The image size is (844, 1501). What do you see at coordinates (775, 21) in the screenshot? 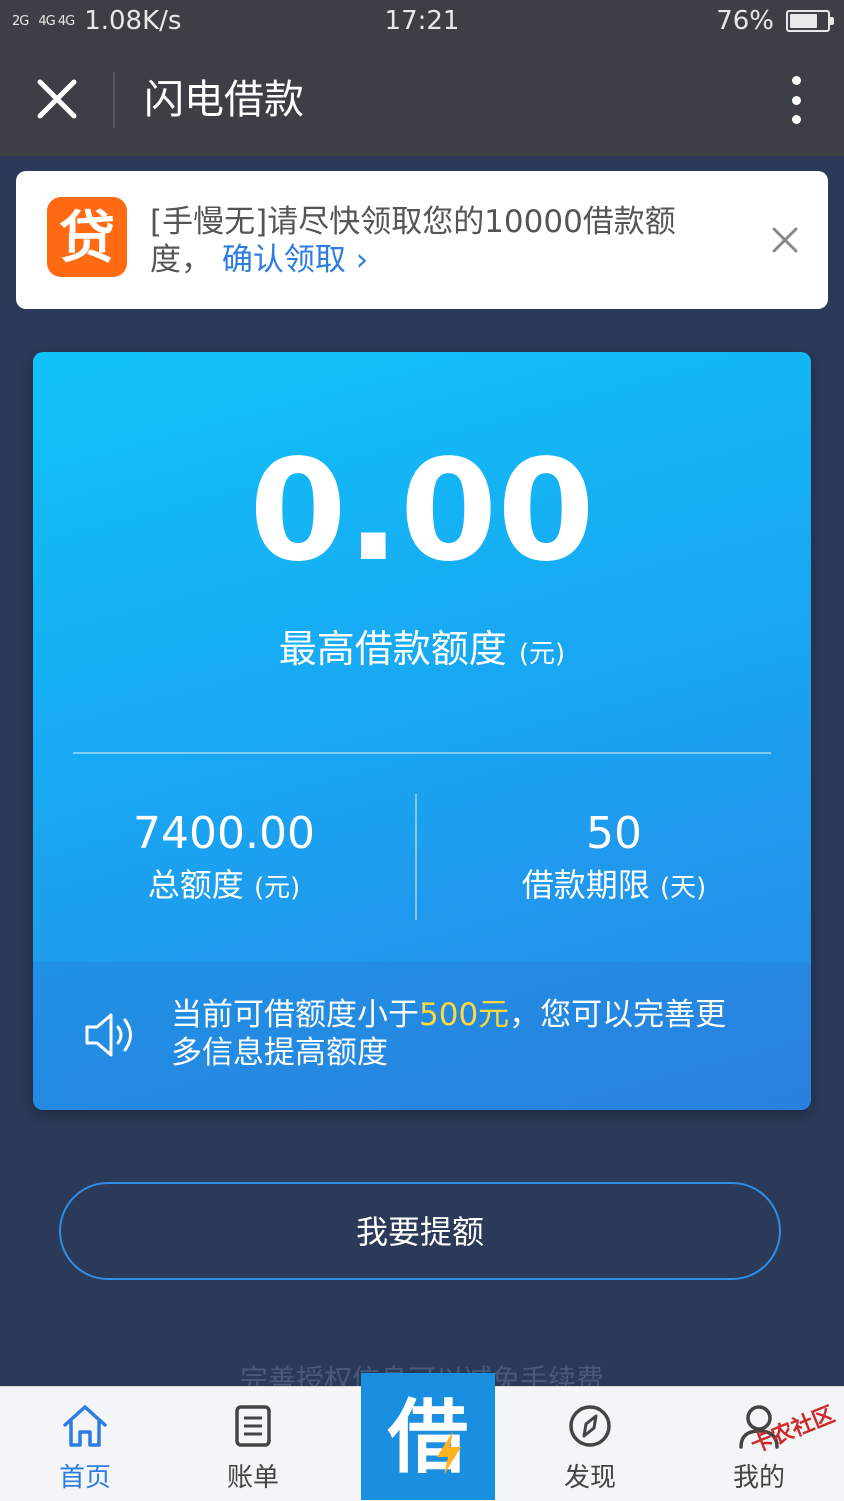
I see `status-right: 76%` at bounding box center [775, 21].